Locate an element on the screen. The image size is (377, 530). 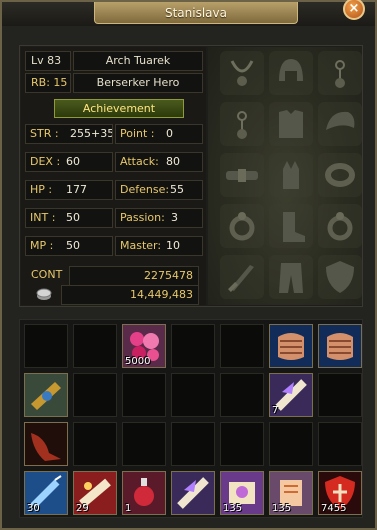
belt-icon is located at coordinates (242, 175).